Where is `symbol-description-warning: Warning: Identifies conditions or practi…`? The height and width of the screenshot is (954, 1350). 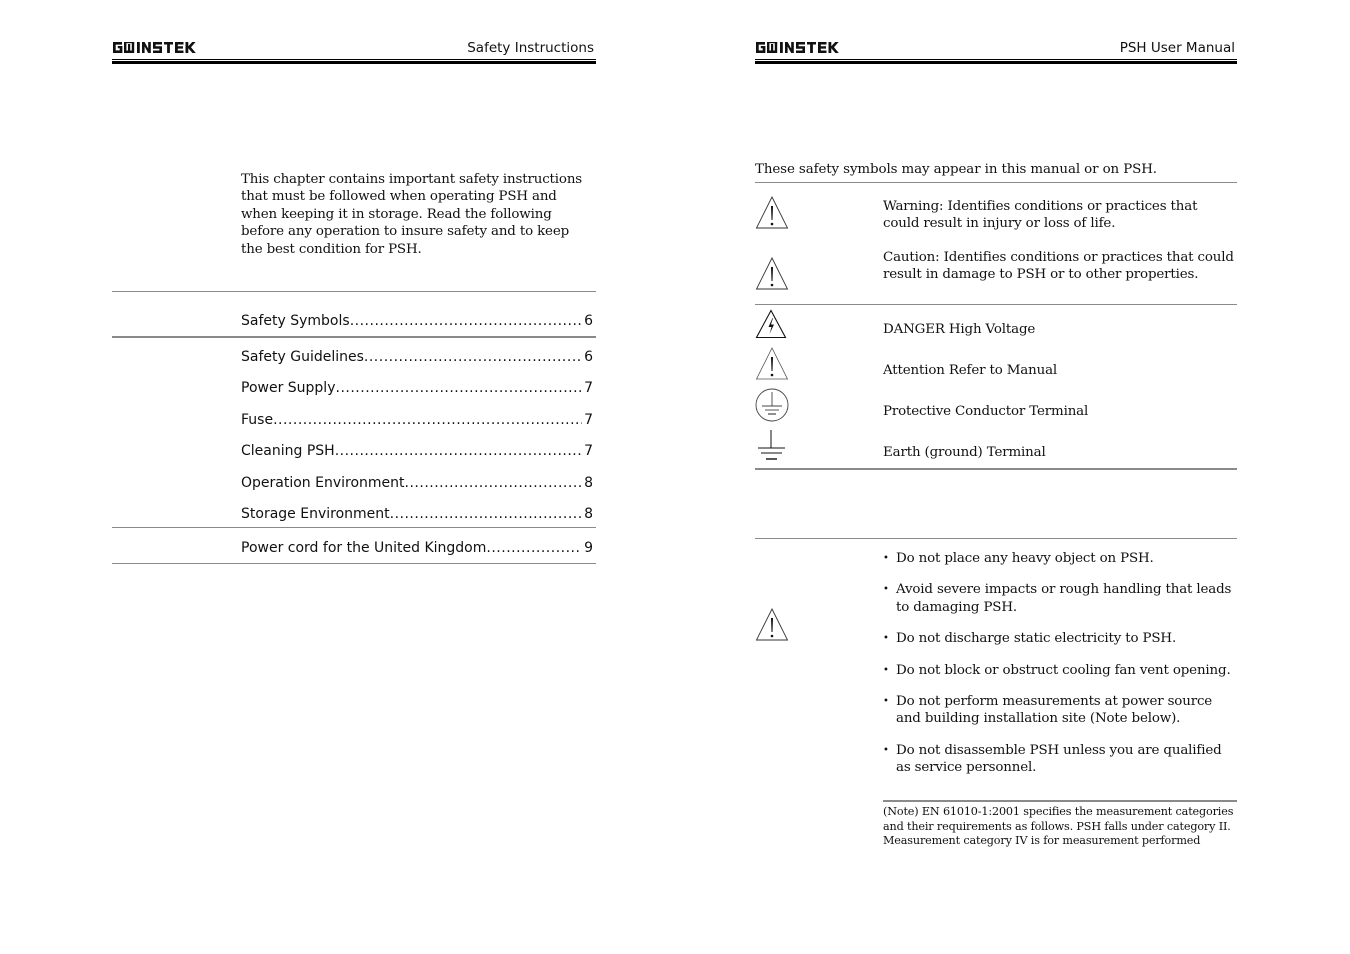 symbol-description-warning: Warning: Identifies conditions or practi… is located at coordinates (1040, 215).